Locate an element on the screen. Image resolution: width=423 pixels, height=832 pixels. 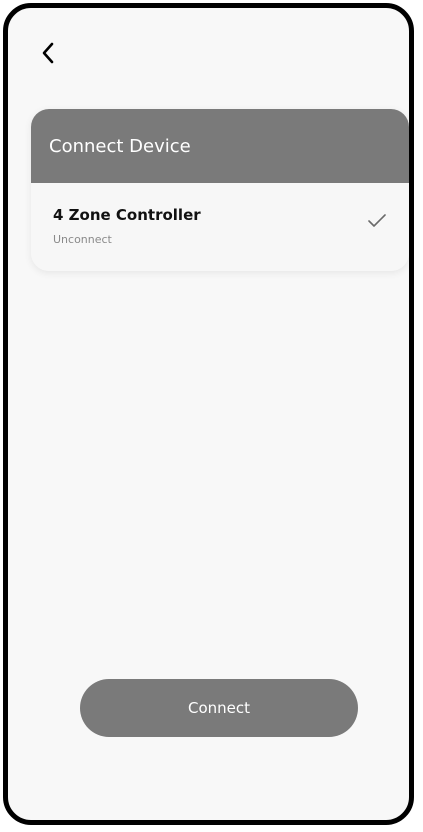
device-name: 4 Zone Controller is located at coordinates (127, 215).